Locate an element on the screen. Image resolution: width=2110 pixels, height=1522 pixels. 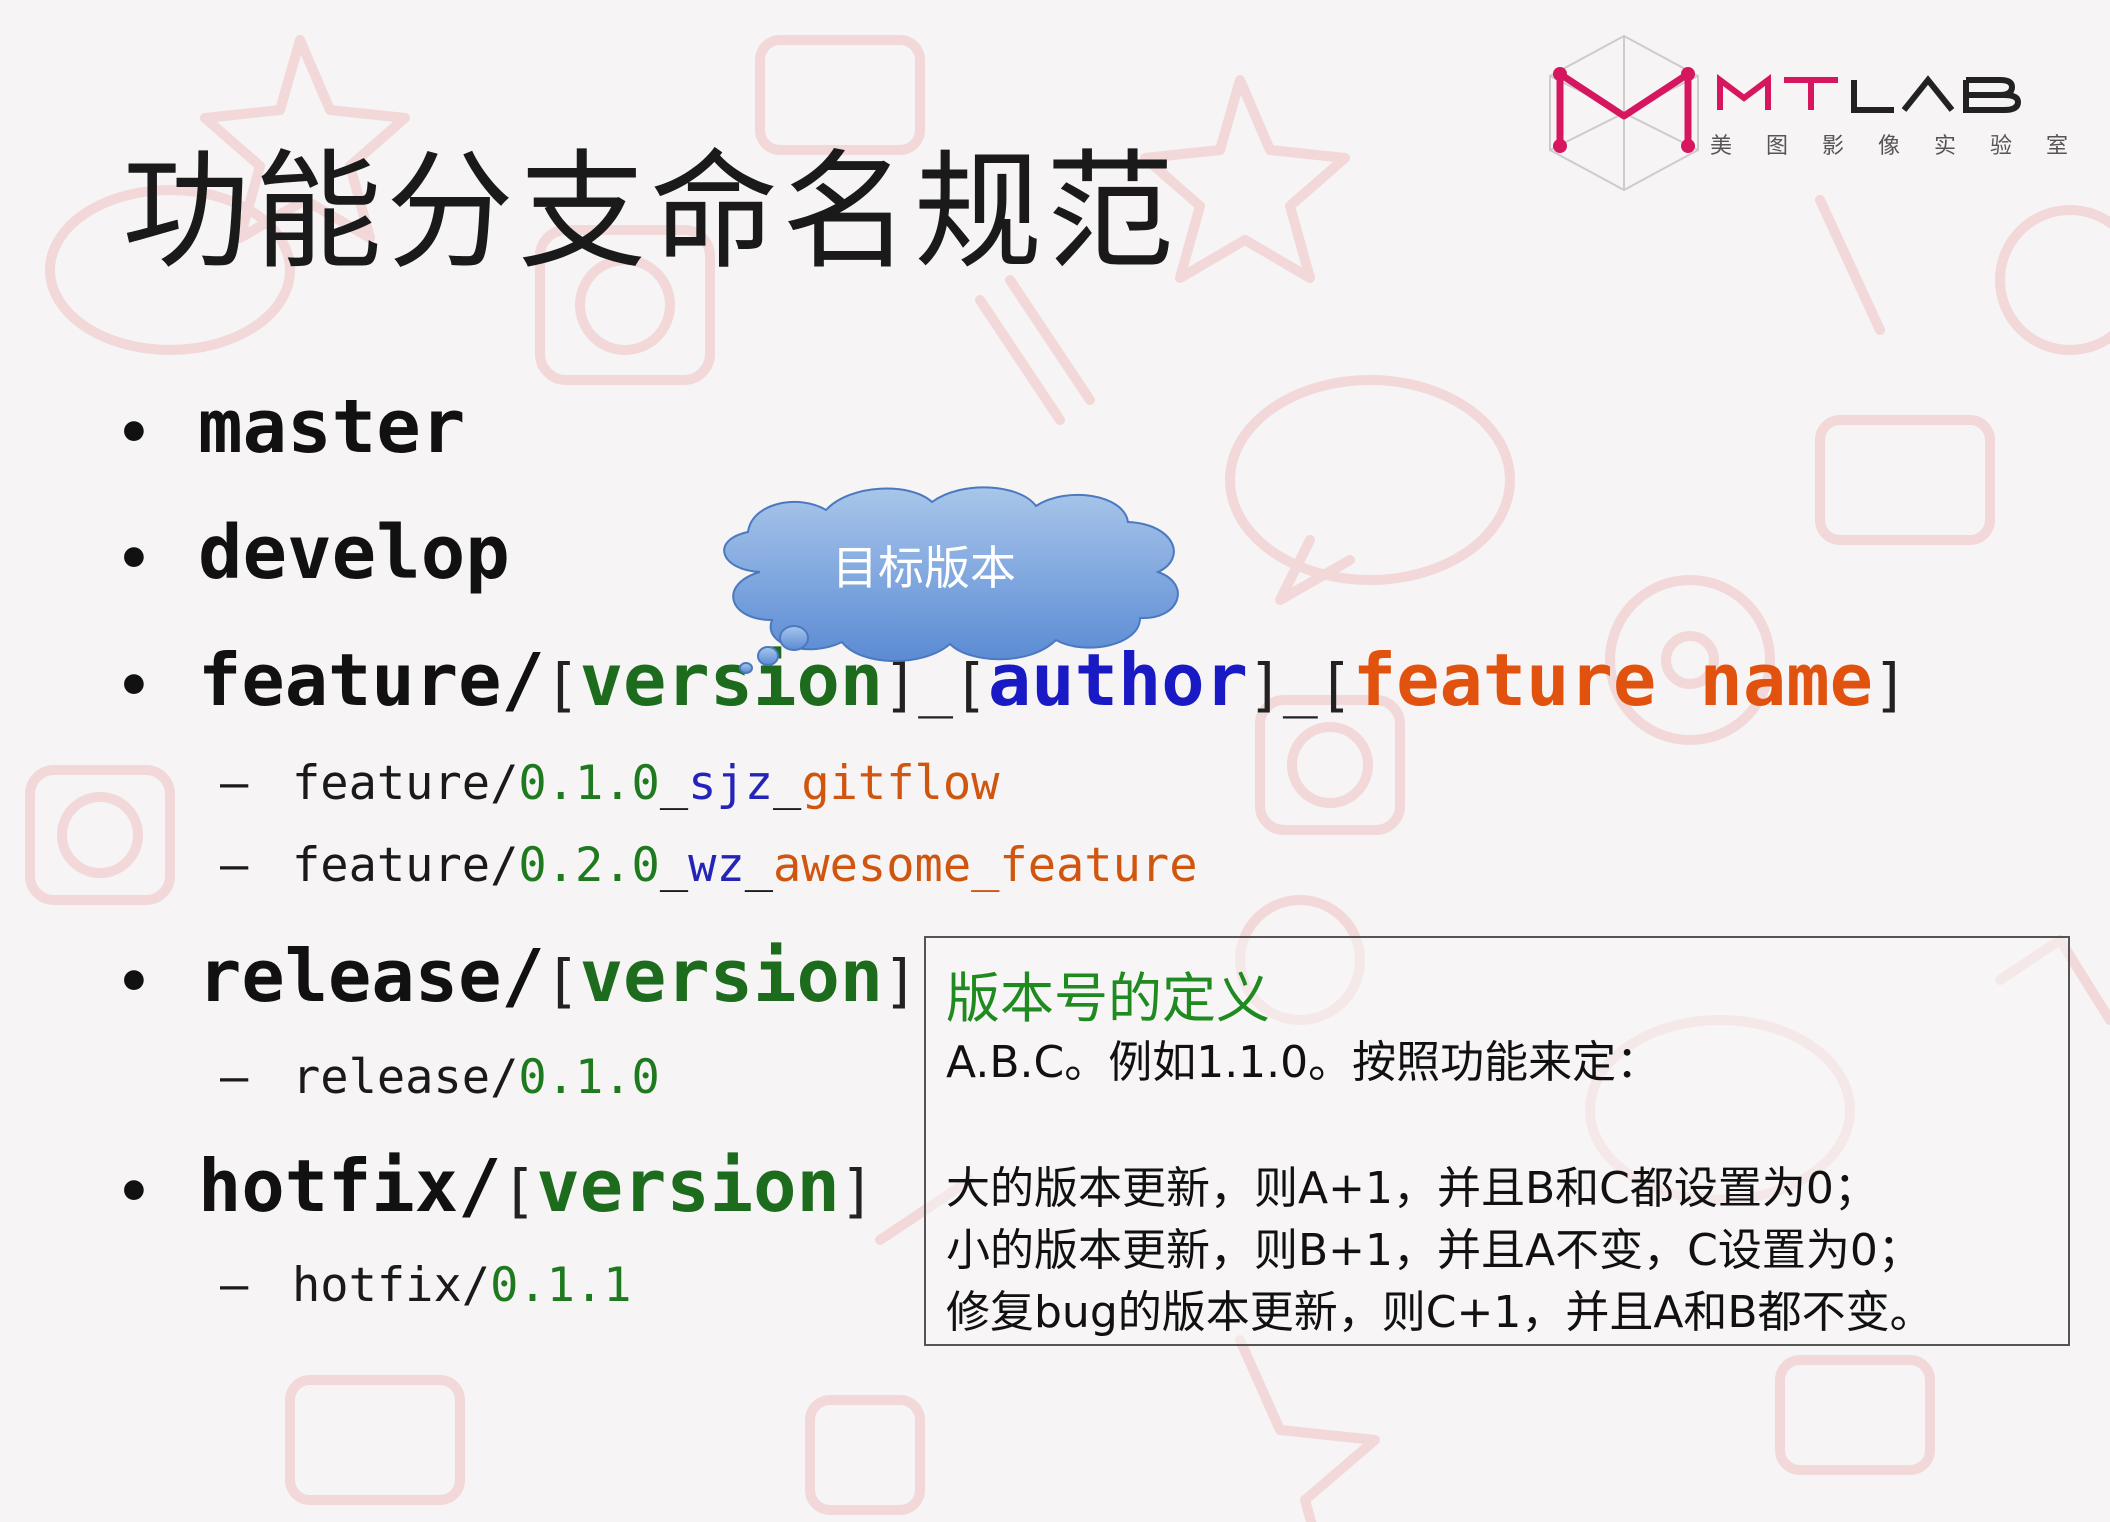
hotfix-prefix: hotfix/ is located at coordinates (350, 1186).